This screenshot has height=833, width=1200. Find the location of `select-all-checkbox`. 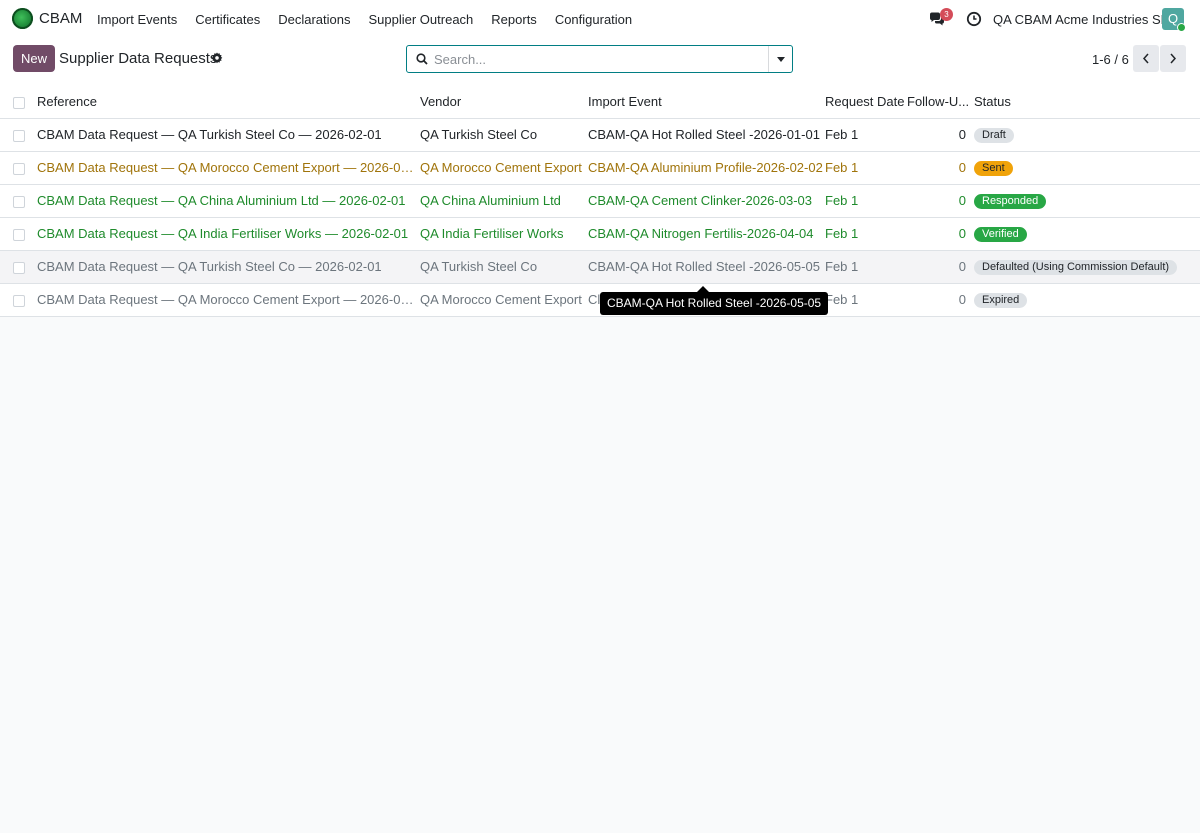

select-all-checkbox is located at coordinates (19, 102).